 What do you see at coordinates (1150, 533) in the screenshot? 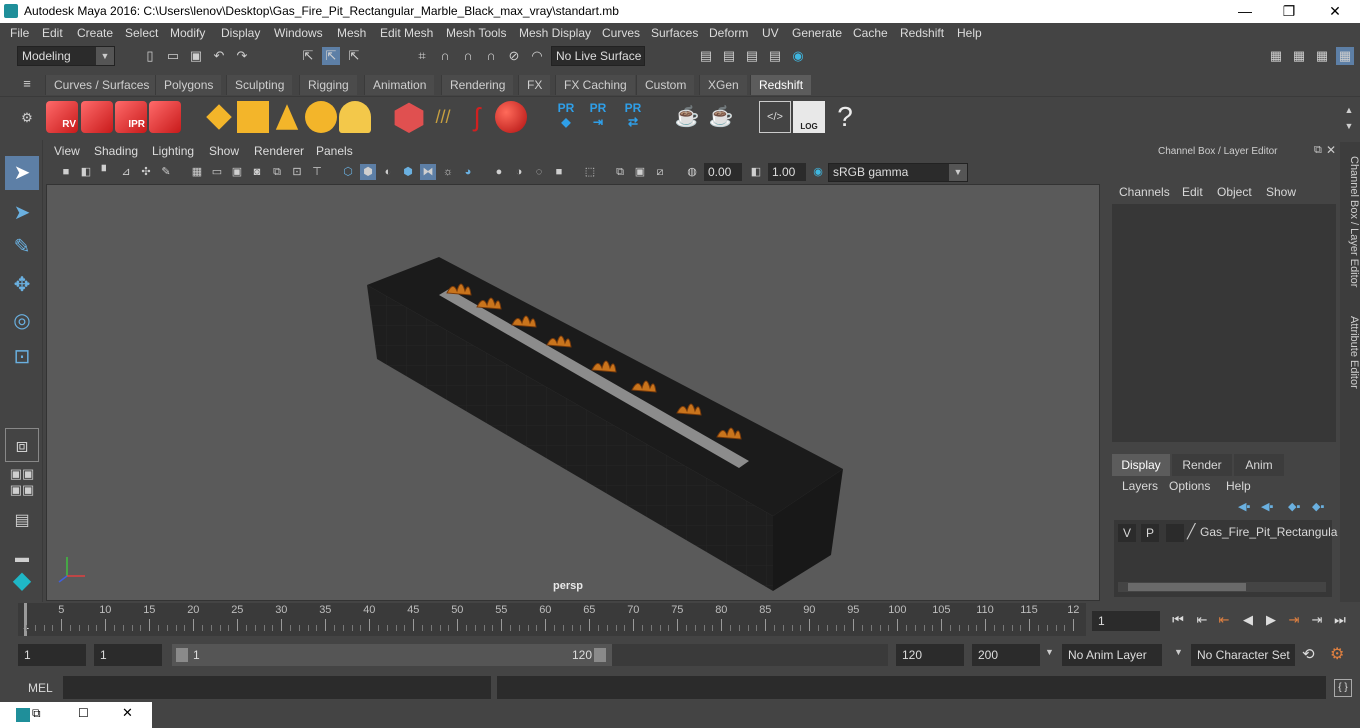
I see `layer-playback-toggle: P` at bounding box center [1150, 533].